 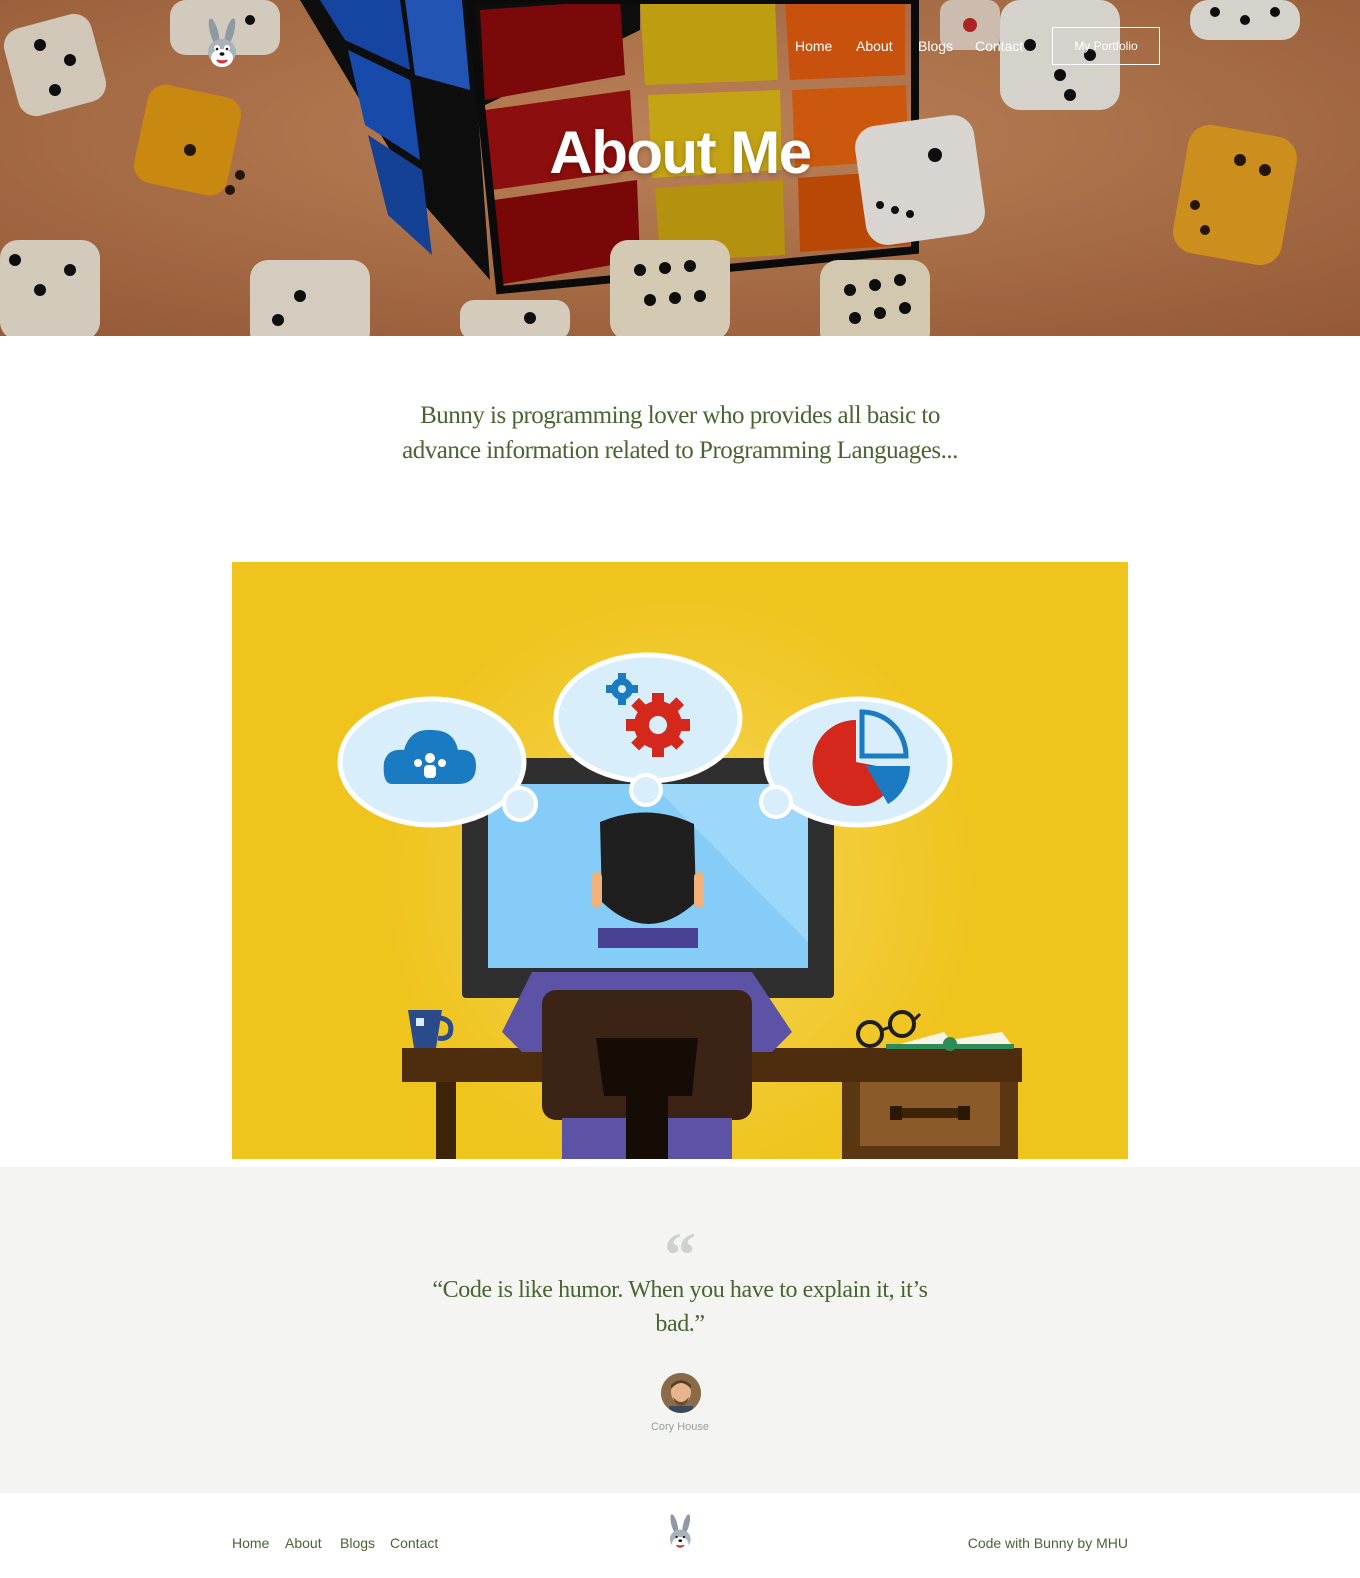 What do you see at coordinates (1047, 1543) in the screenshot?
I see `footer-credit: Code with Bunny by MHU` at bounding box center [1047, 1543].